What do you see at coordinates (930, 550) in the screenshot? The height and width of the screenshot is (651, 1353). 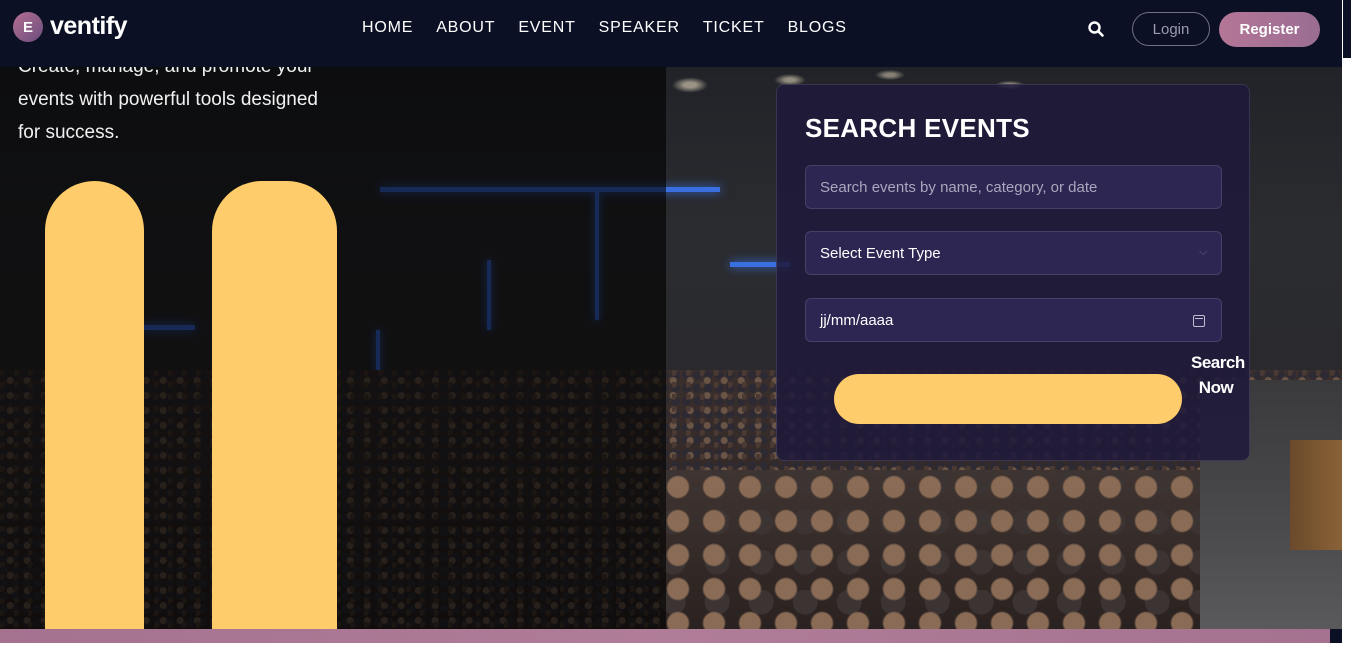 I see `audience-front-rows` at bounding box center [930, 550].